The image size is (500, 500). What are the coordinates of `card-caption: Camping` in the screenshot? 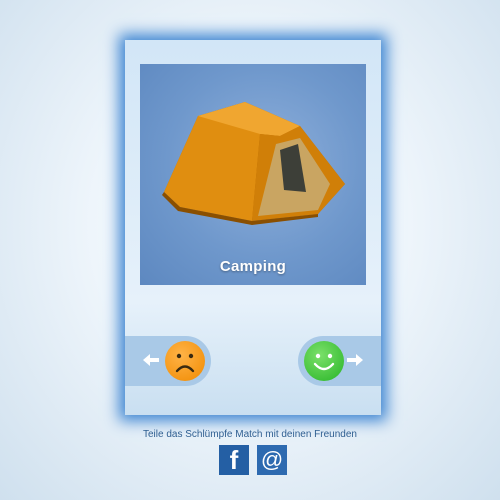 It's located at (253, 266).